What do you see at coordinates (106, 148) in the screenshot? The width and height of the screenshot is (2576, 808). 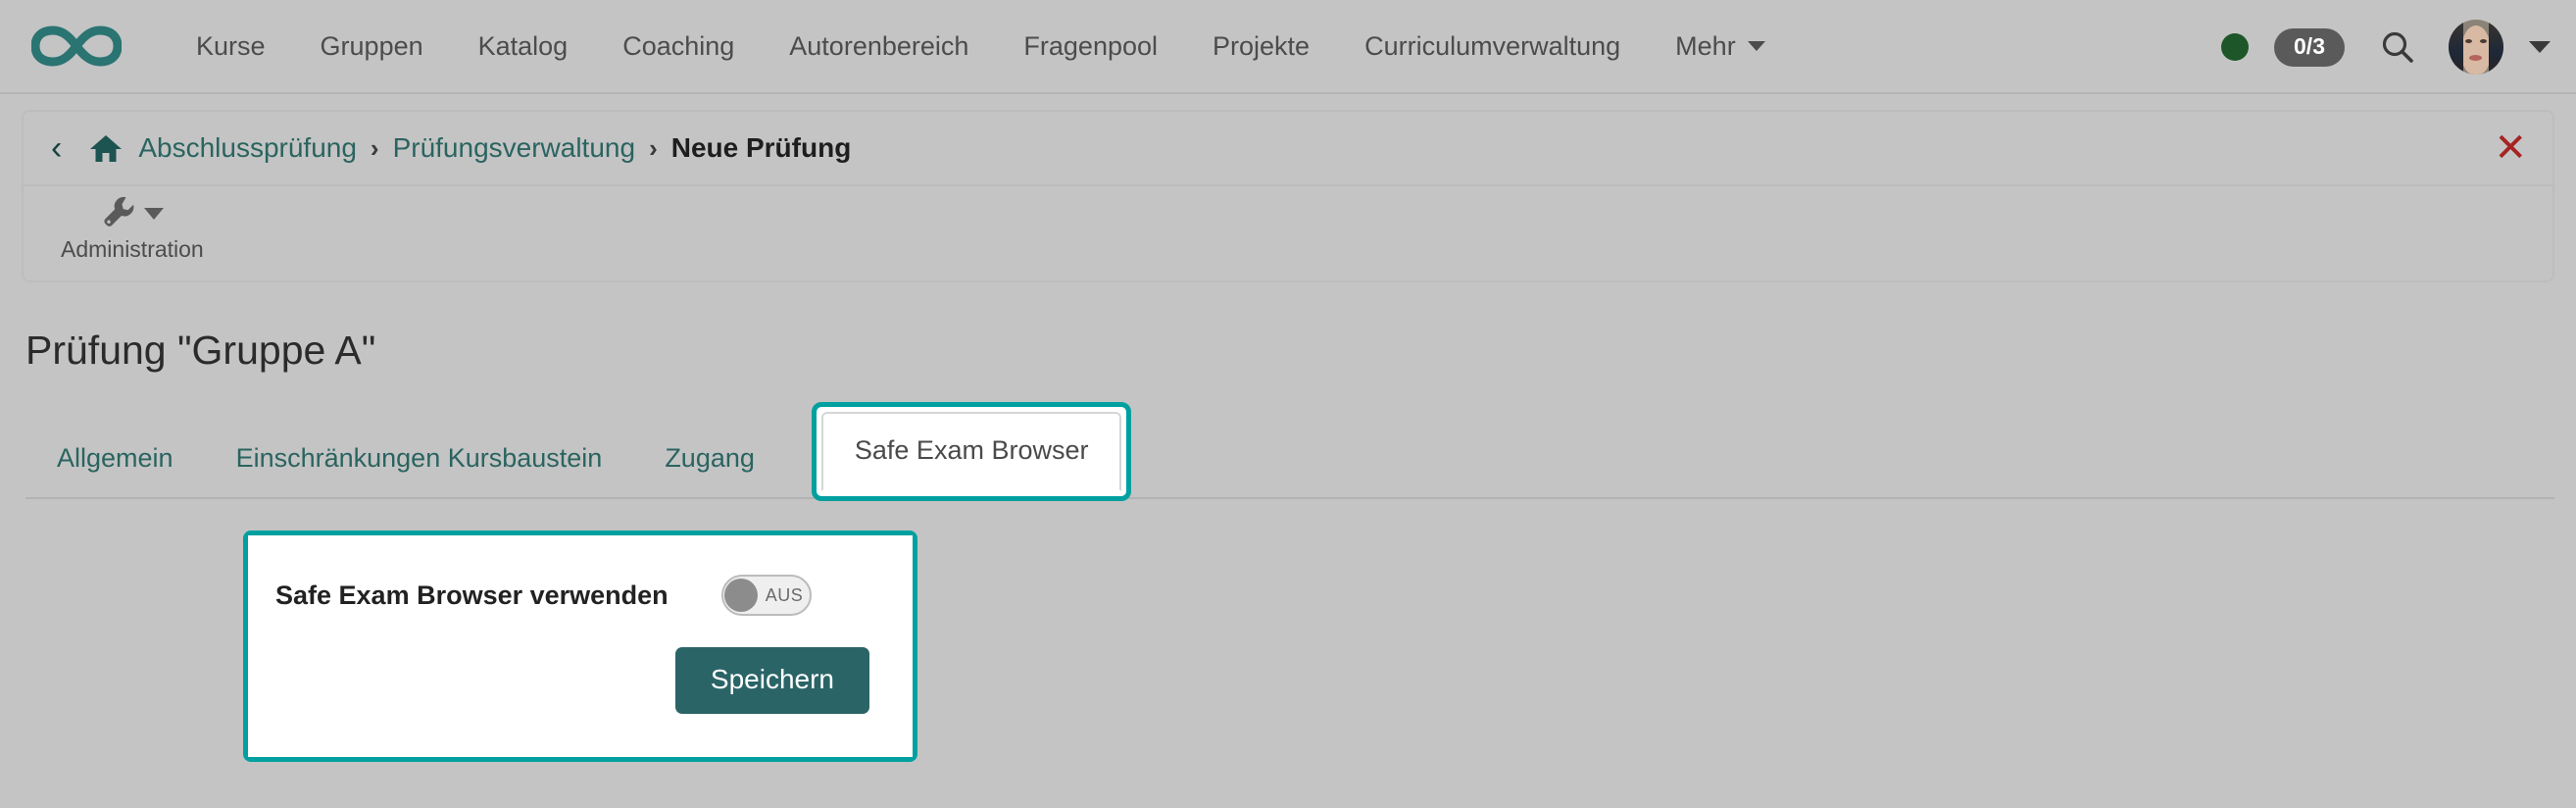 I see `home-icon` at bounding box center [106, 148].